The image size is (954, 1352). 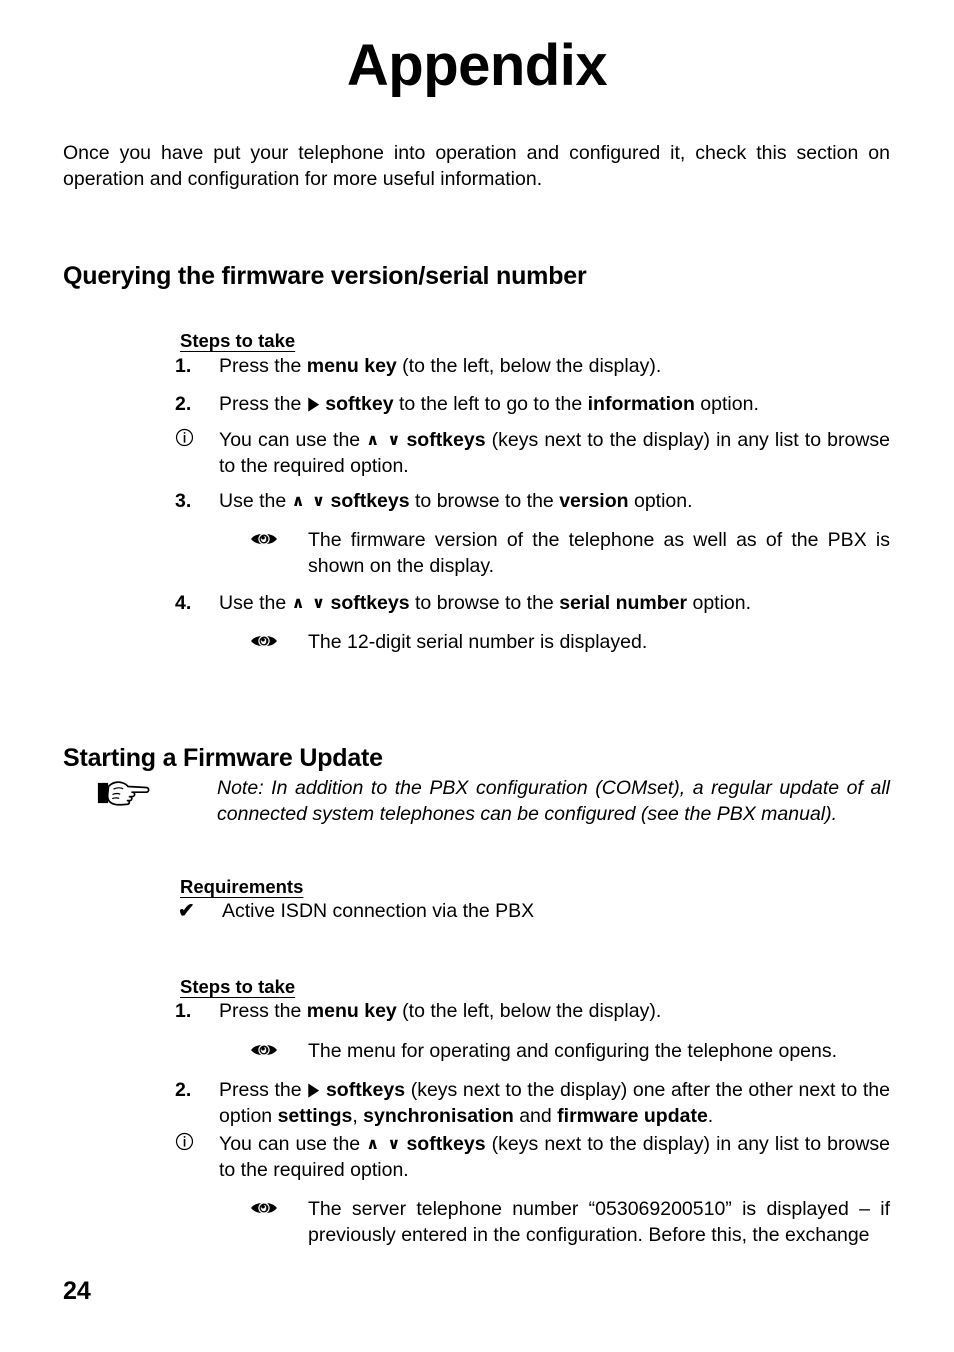 What do you see at coordinates (315, 1116) in the screenshot?
I see `step-text-emphasis: settings` at bounding box center [315, 1116].